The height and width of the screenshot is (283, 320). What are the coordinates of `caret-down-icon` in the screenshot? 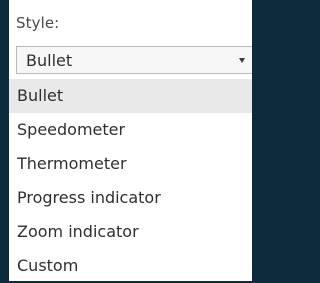 It's located at (242, 60).